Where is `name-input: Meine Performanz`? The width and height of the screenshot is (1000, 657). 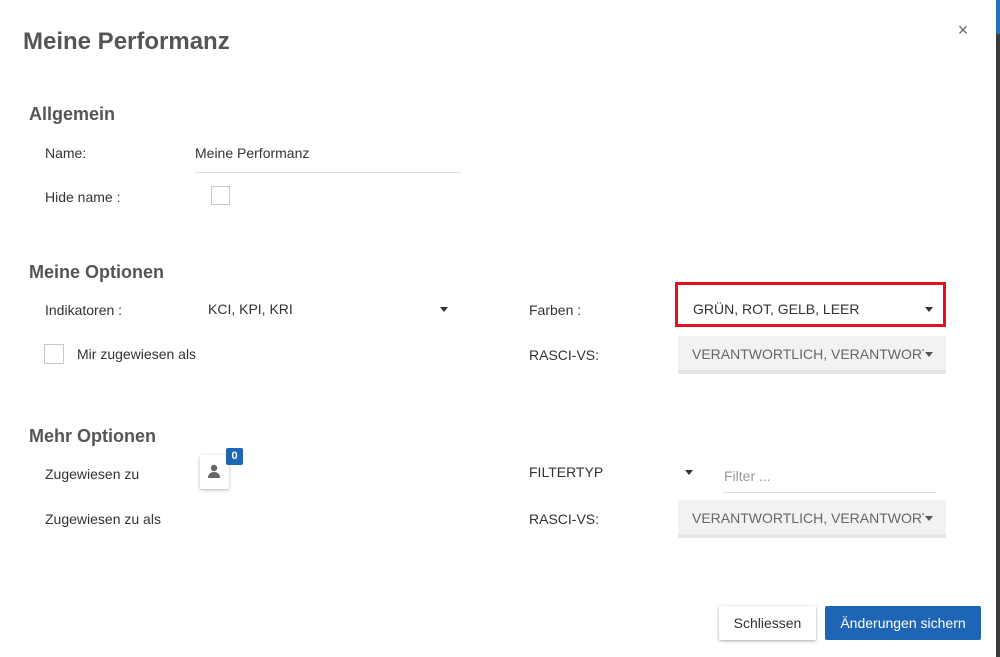 name-input: Meine Performanz is located at coordinates (328, 154).